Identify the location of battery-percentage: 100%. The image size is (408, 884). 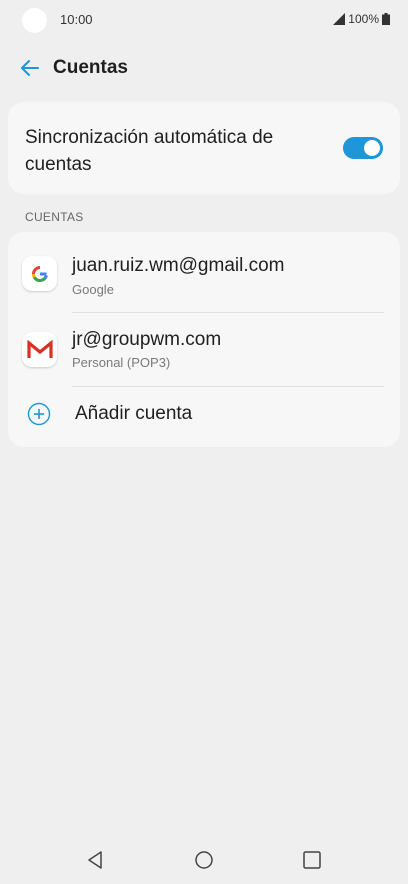
(363, 19).